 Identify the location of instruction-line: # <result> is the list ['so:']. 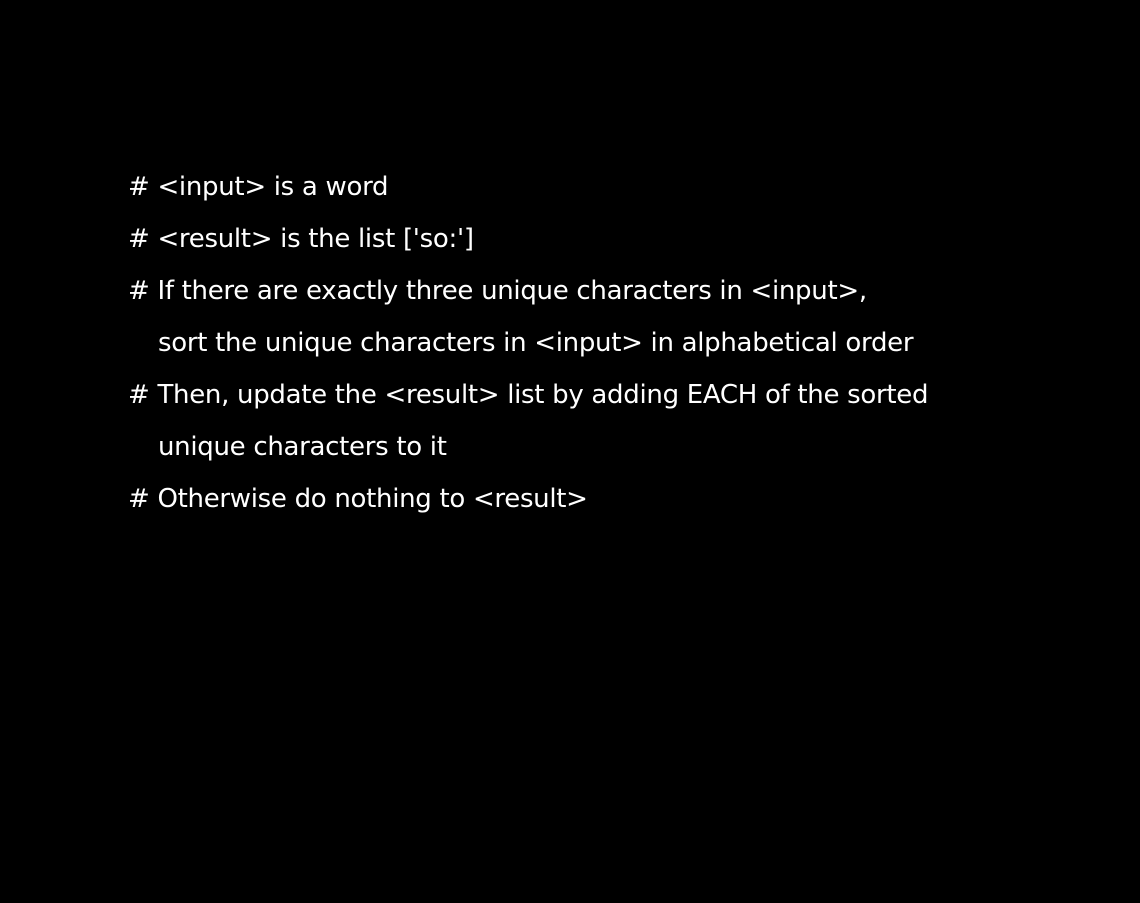
(301, 239).